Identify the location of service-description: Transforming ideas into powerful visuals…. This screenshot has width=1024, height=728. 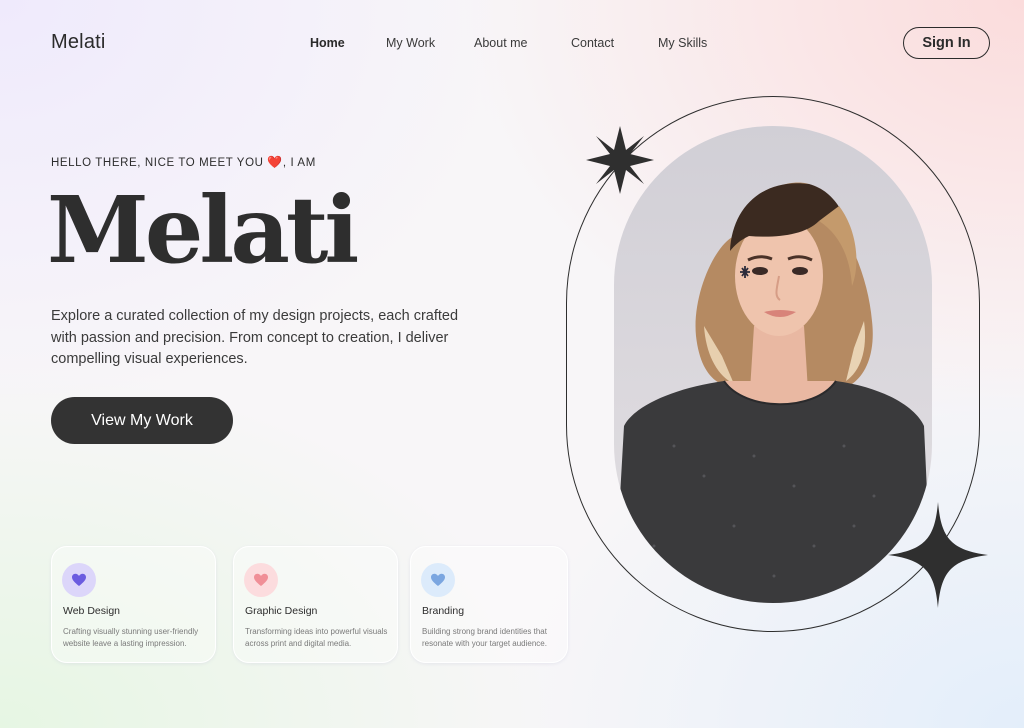
(316, 637).